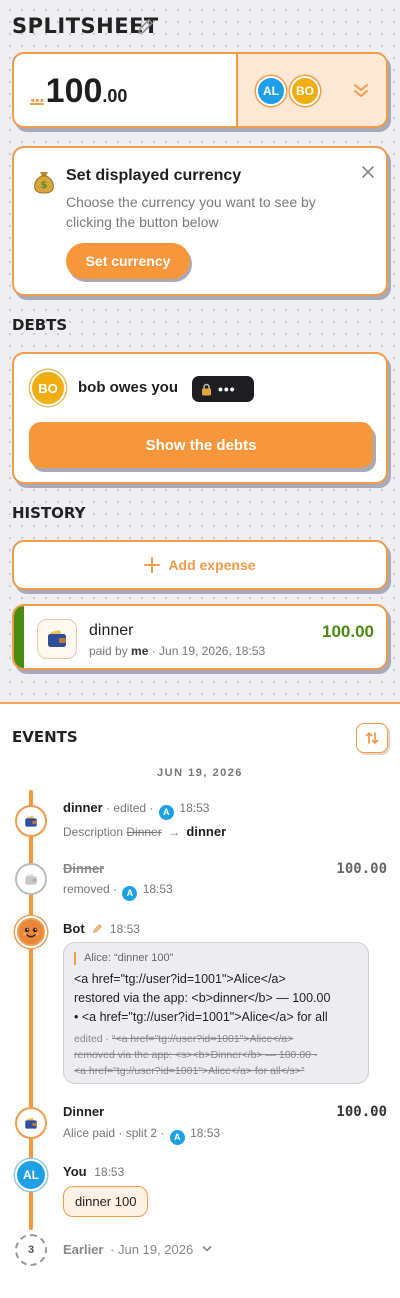 This screenshot has height=1298, width=400. I want to click on chevron-down-icon, so click(207, 1249).